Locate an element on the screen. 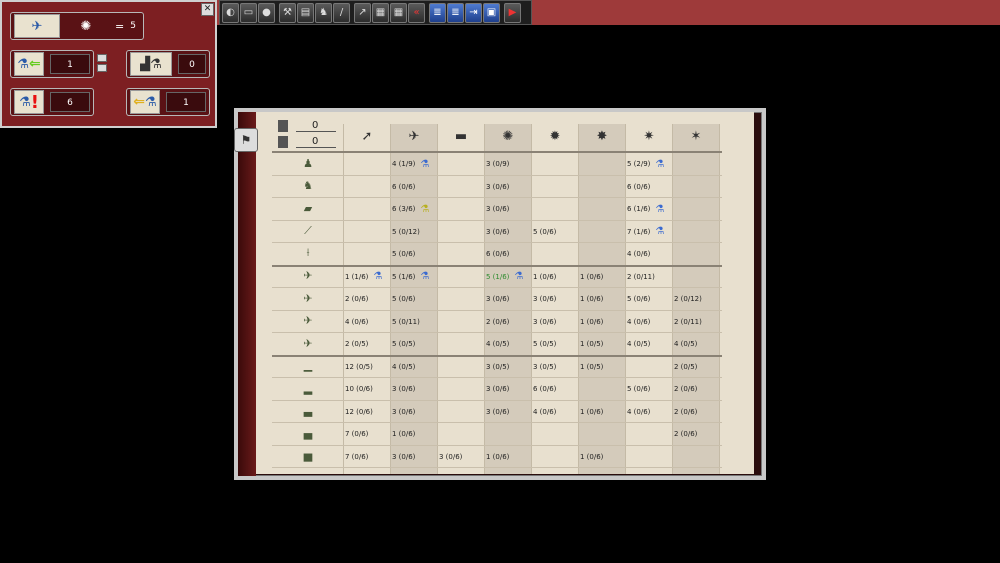 The width and height of the screenshot is (1000, 563). submarine-icon: ▁ is located at coordinates (308, 365).